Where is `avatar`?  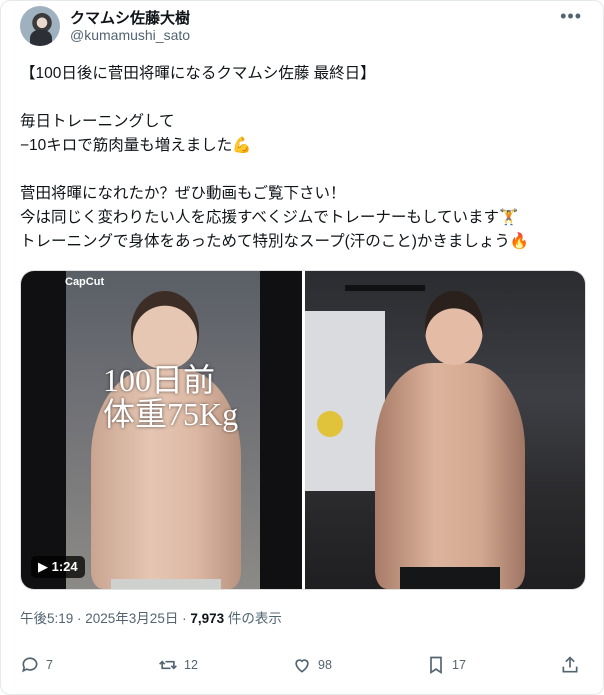 avatar is located at coordinates (40, 26).